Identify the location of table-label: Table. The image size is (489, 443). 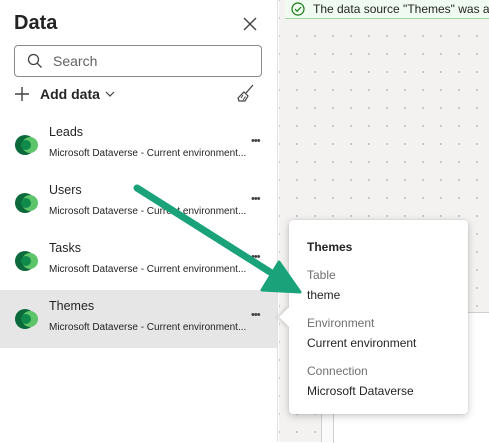
(321, 275).